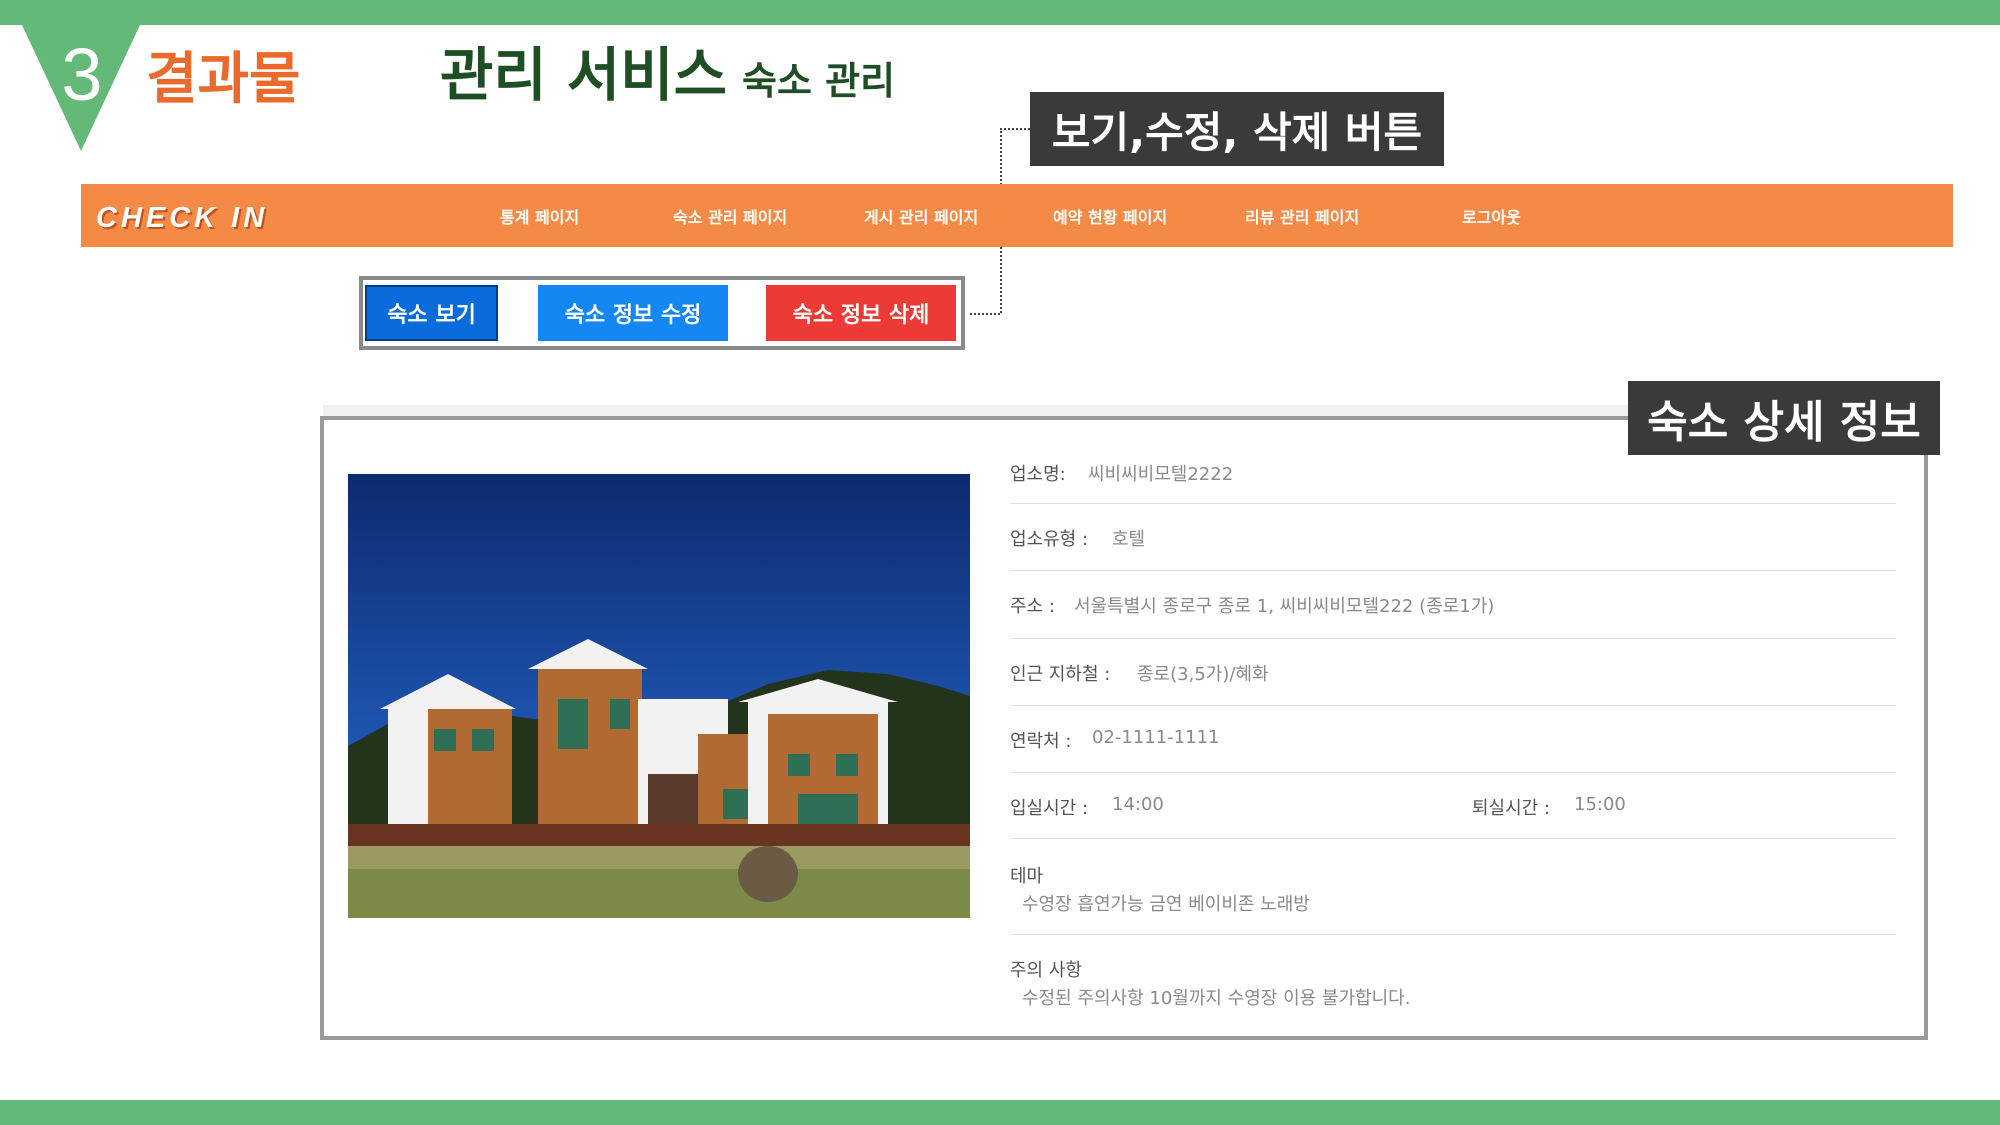 This screenshot has width=2000, height=1125. What do you see at coordinates (539, 216) in the screenshot?
I see `nav-item-stats: 통계 페이지` at bounding box center [539, 216].